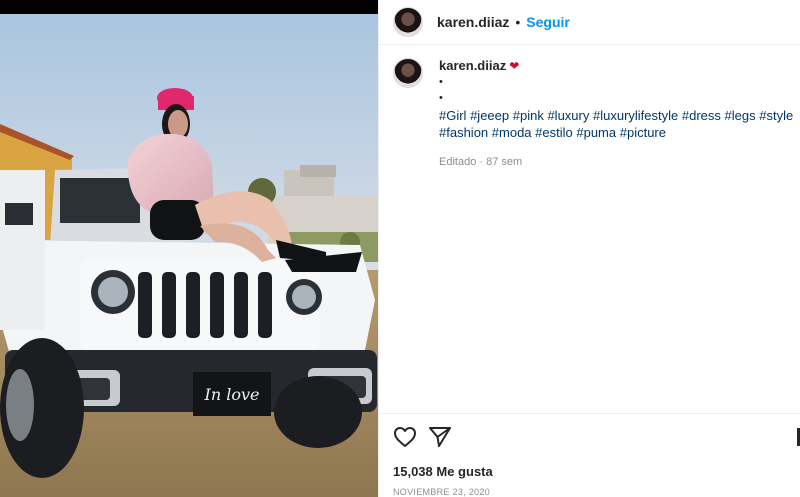  What do you see at coordinates (554, 132) in the screenshot?
I see `hashtag-link: #estilo` at bounding box center [554, 132].